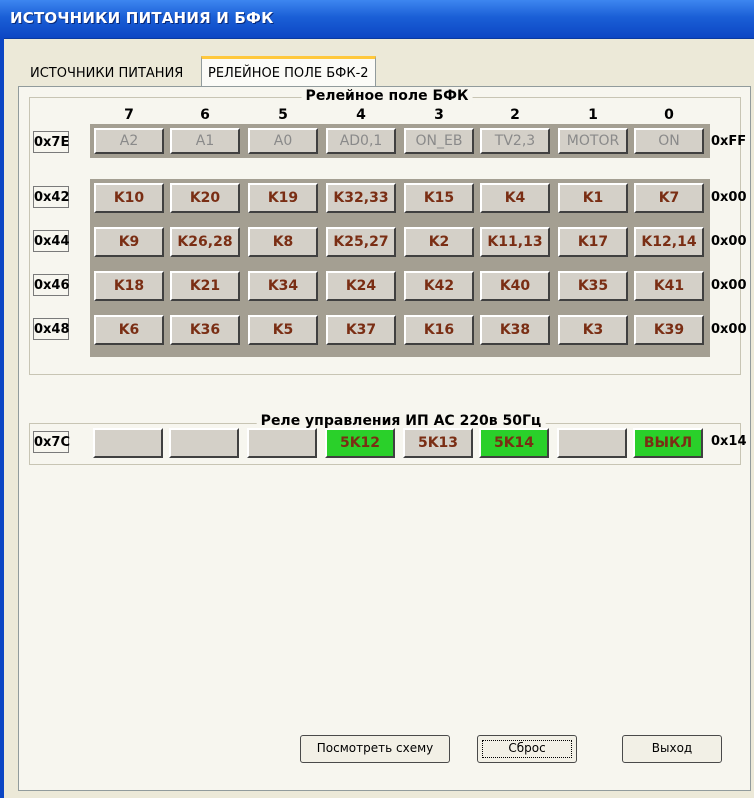 The height and width of the screenshot is (798, 754). What do you see at coordinates (129, 286) in the screenshot?
I see `relay-button: K18` at bounding box center [129, 286].